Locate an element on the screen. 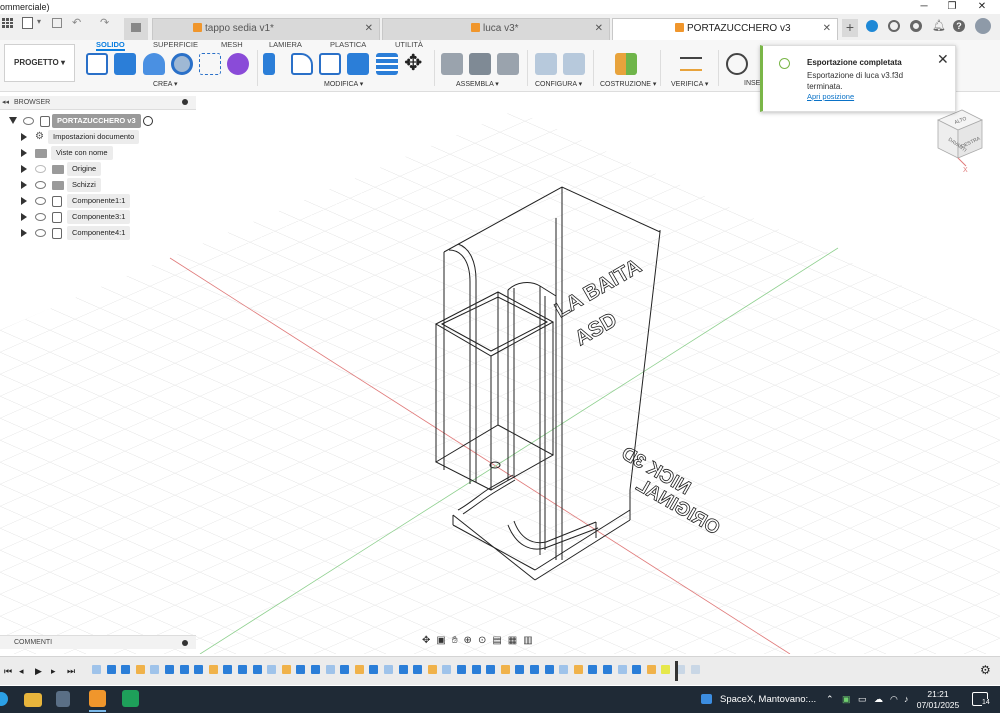  revolve-icon is located at coordinates (154, 64).